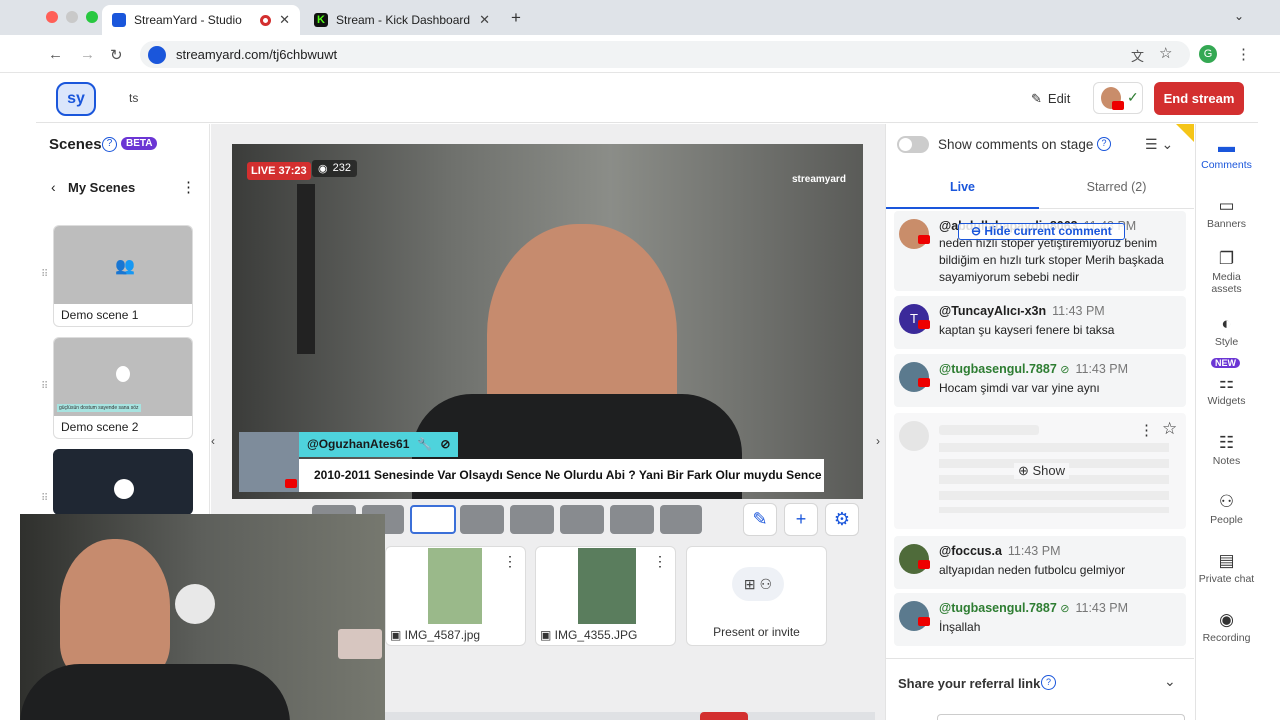 Image resolution: width=1280 pixels, height=720 pixels. I want to click on rail-notes: ☷ Notes, so click(1226, 450).